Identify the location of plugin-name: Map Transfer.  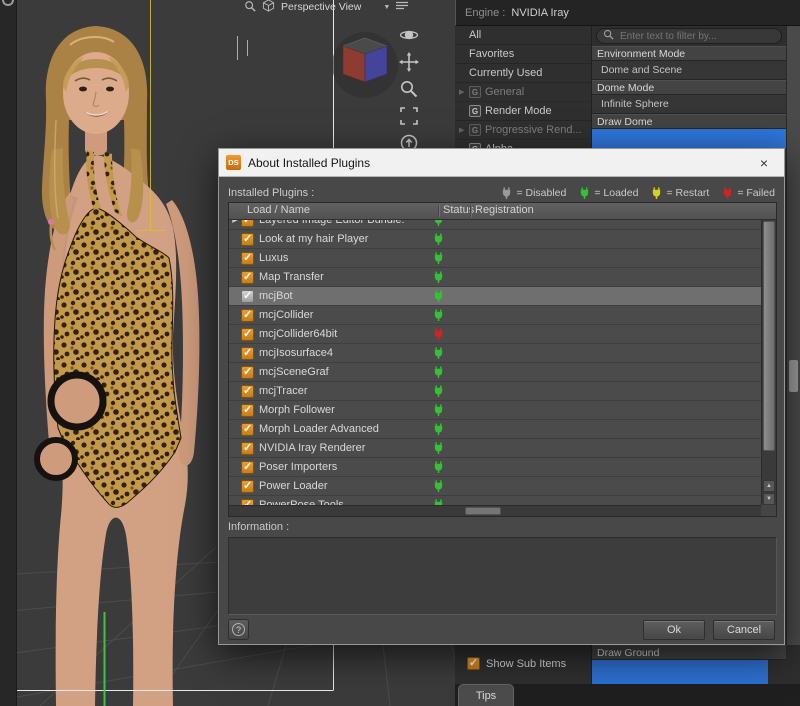
(291, 277).